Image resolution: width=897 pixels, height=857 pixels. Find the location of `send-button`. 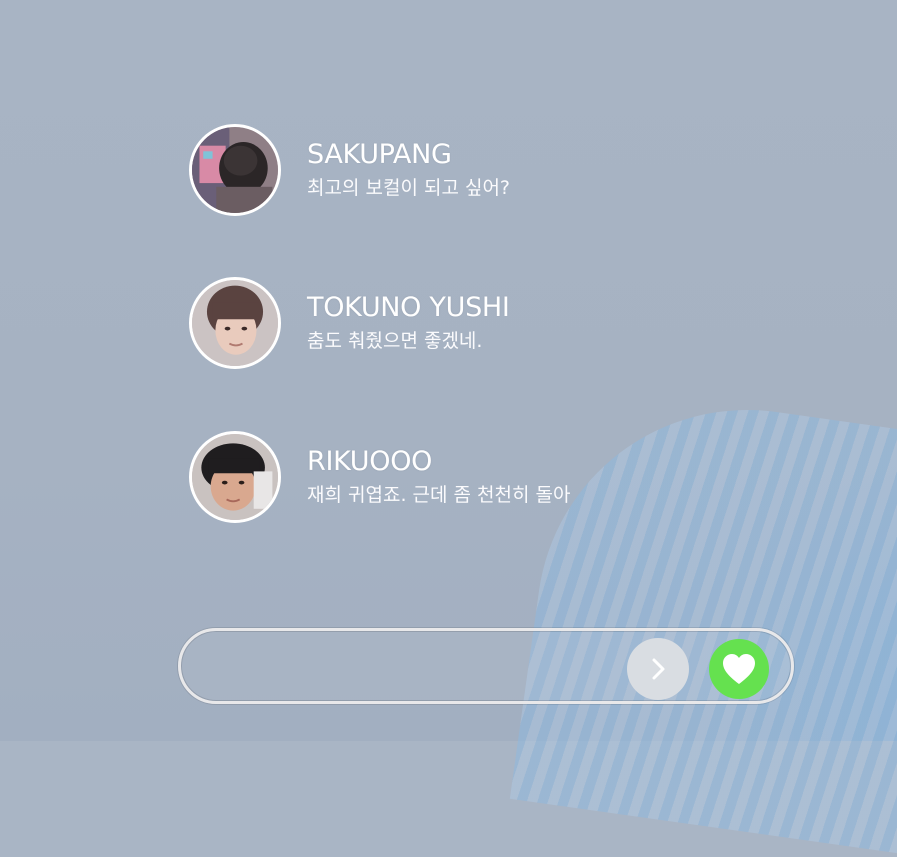

send-button is located at coordinates (658, 669).